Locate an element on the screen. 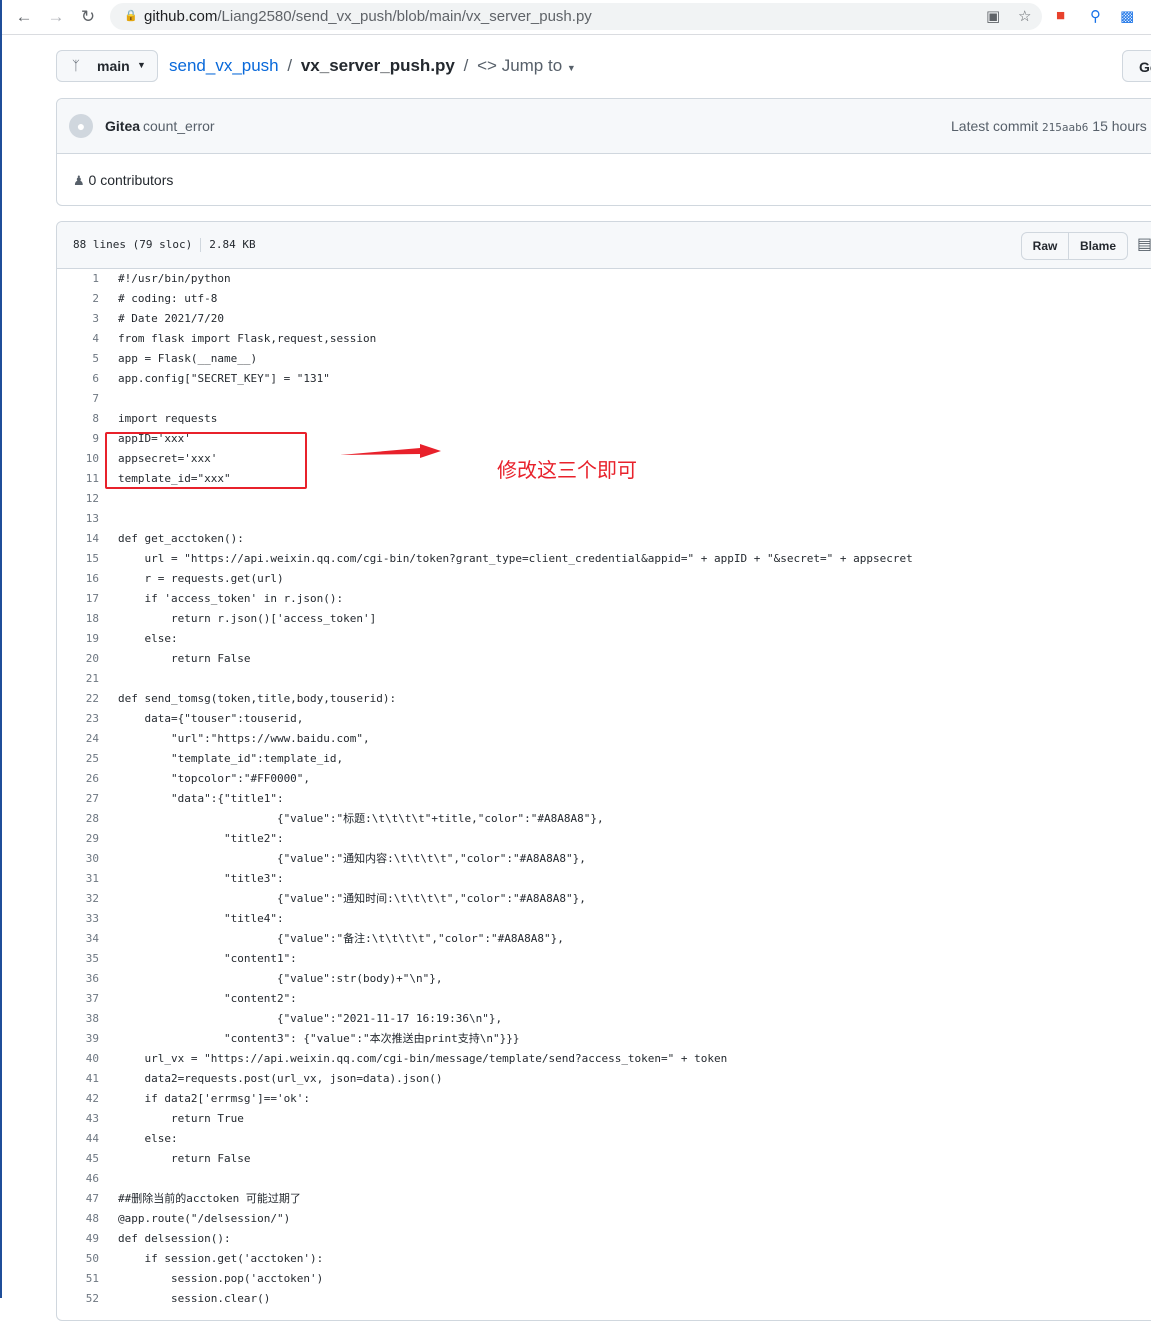 The width and height of the screenshot is (1151, 1321). code-line: 16 r = requests.get(url) is located at coordinates (604, 579).